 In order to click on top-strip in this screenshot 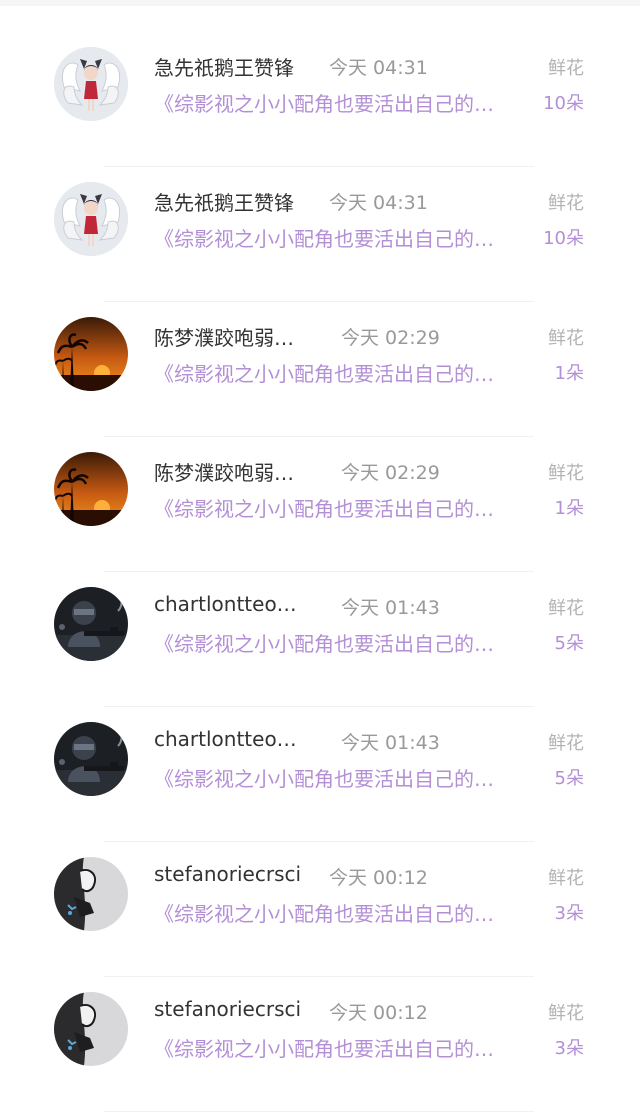, I will do `click(320, 3)`.